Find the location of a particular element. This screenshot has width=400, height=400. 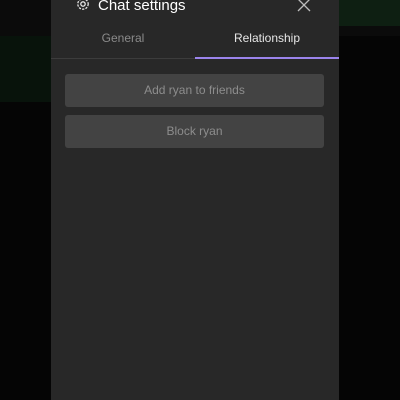

settings-tabs: General Relationship is located at coordinates (195, 41).